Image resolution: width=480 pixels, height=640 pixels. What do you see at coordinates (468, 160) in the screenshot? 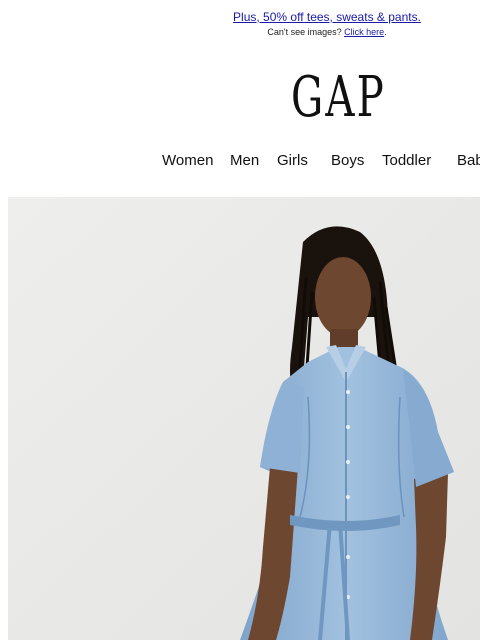
I see `nav-item-baby: Baby` at bounding box center [468, 160].